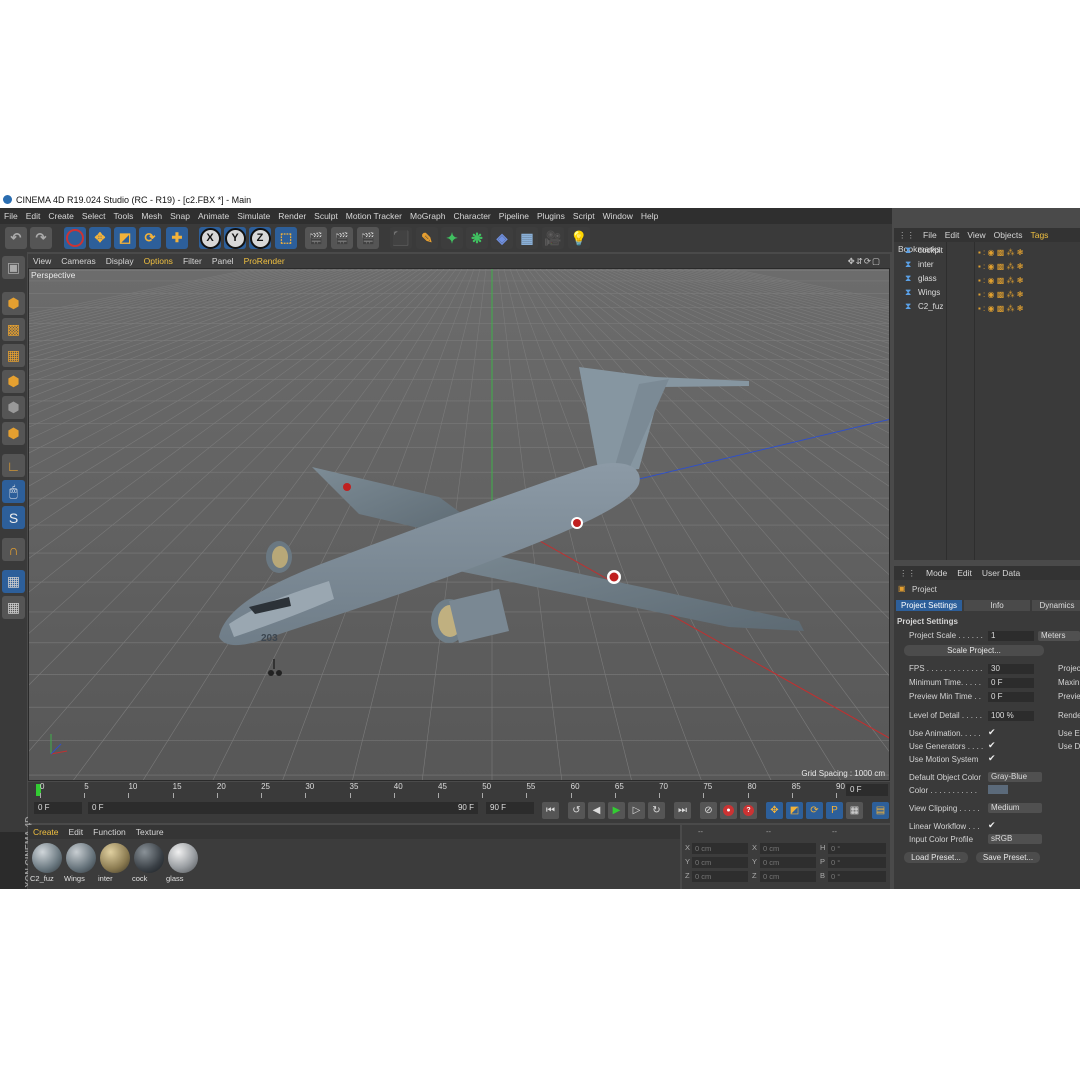 The width and height of the screenshot is (1080, 1080). Describe the element at coordinates (13, 549) in the screenshot. I see `snapping-icon: ∩` at that location.